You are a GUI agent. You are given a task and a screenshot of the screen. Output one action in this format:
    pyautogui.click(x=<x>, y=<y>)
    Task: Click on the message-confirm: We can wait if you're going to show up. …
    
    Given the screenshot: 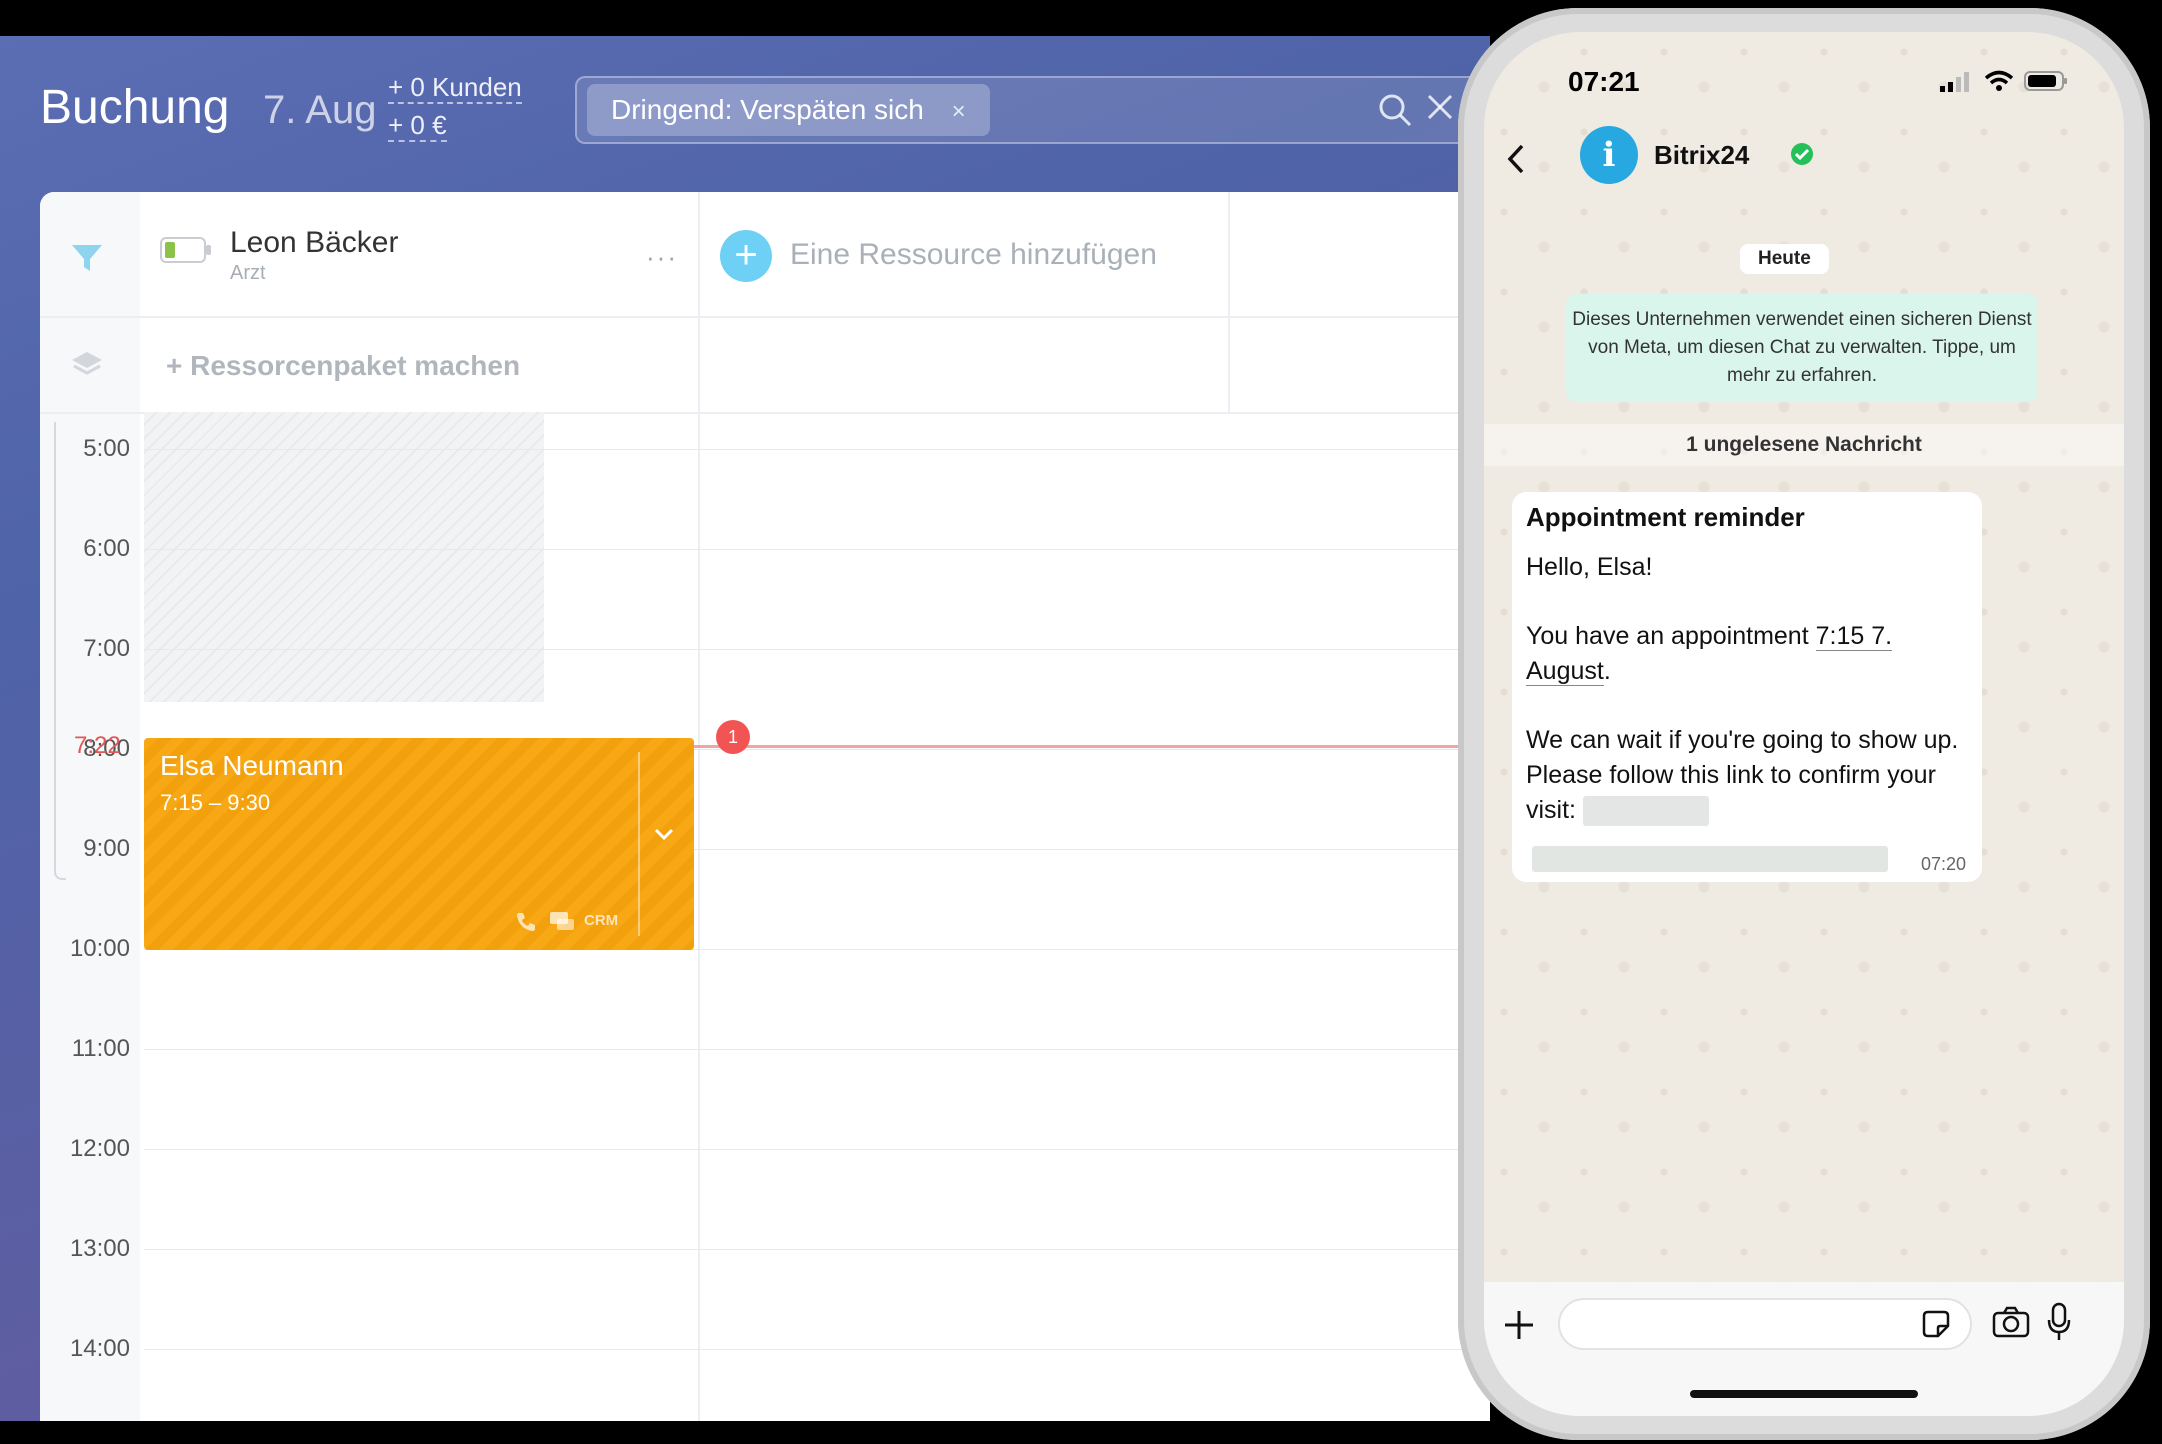 What is the action you would take?
    pyautogui.click(x=1750, y=775)
    